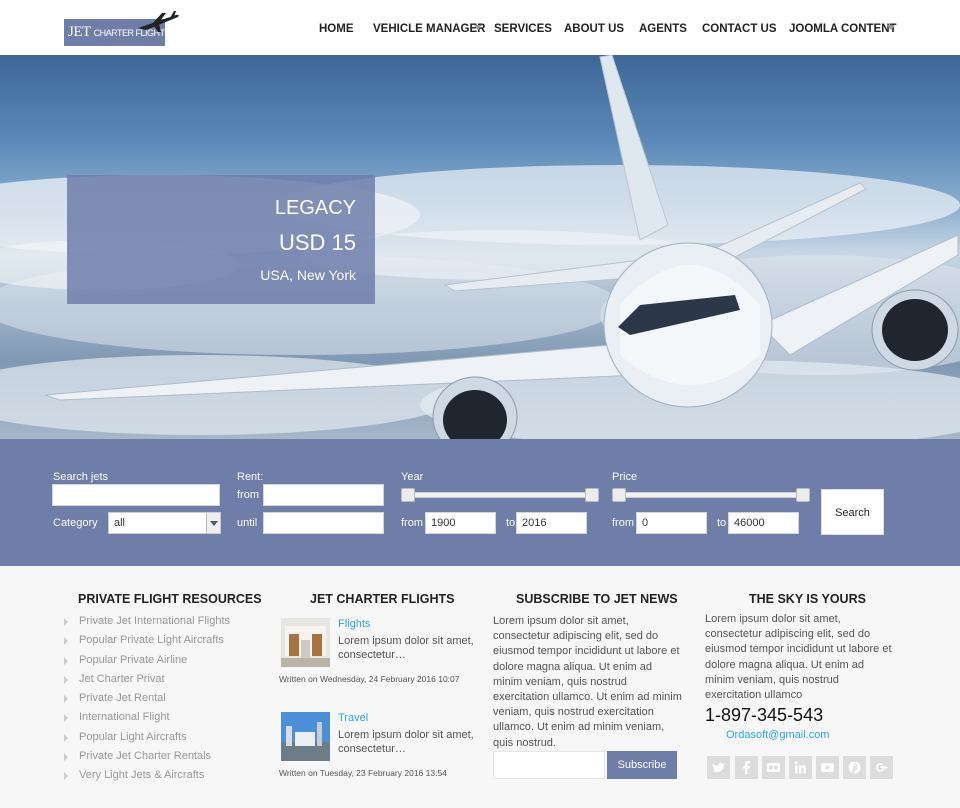 Image resolution: width=960 pixels, height=808 pixels. I want to click on nav-about-us: ABOUT US, so click(594, 29).